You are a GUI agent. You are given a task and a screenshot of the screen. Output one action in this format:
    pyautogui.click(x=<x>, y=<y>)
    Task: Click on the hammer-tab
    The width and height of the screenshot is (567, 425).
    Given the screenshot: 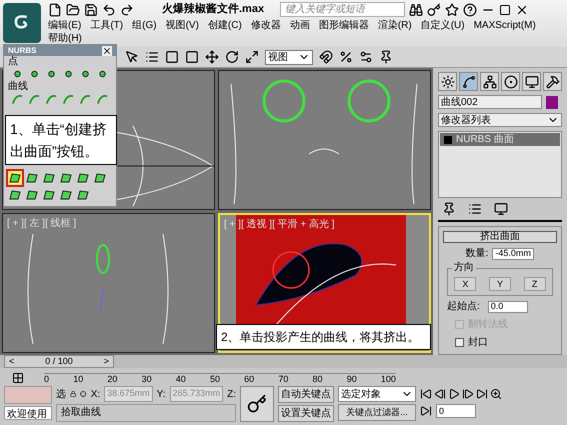 What is the action you would take?
    pyautogui.click(x=552, y=81)
    